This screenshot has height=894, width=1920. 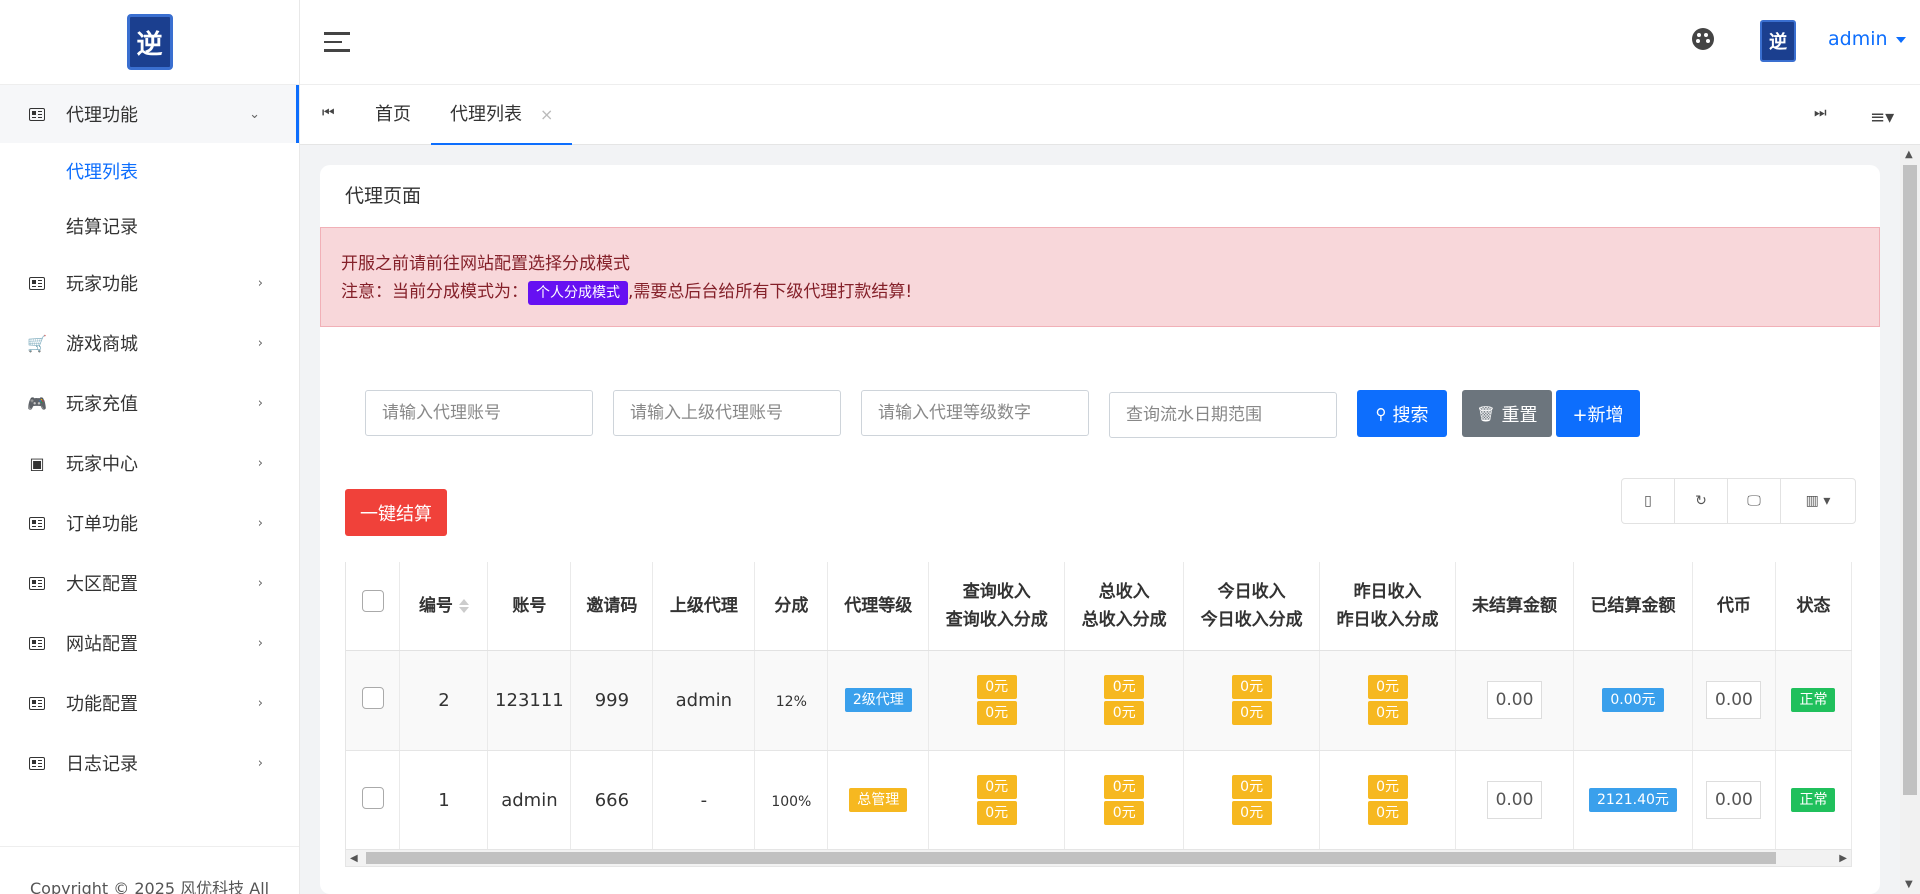 What do you see at coordinates (149, 523) in the screenshot?
I see `sidebar-item-orders: 订单功能 ›` at bounding box center [149, 523].